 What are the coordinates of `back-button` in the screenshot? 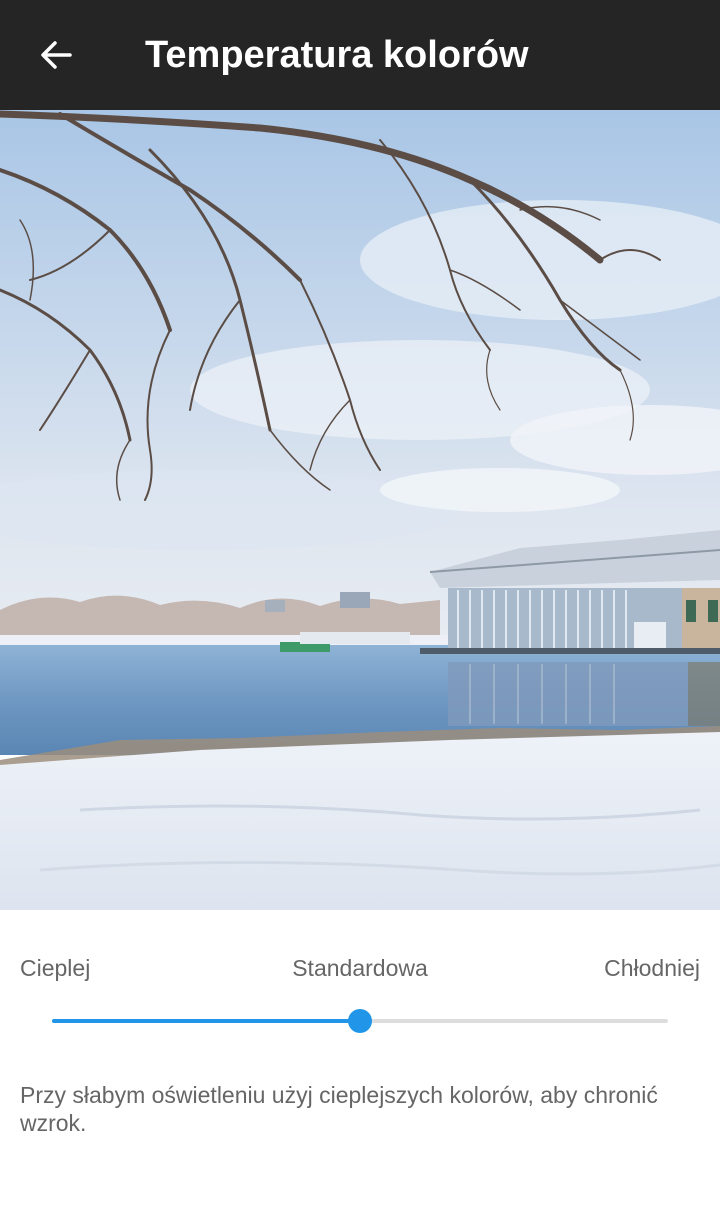 It's located at (56, 55).